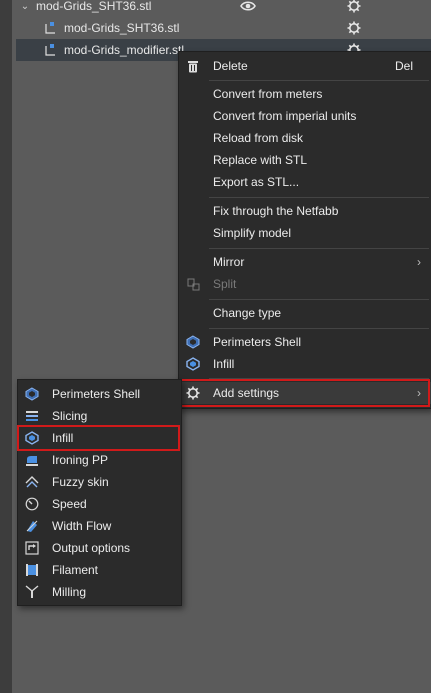 Image resolution: width=431 pixels, height=693 pixels. I want to click on menu-item-delete: Delete Del, so click(305, 66).